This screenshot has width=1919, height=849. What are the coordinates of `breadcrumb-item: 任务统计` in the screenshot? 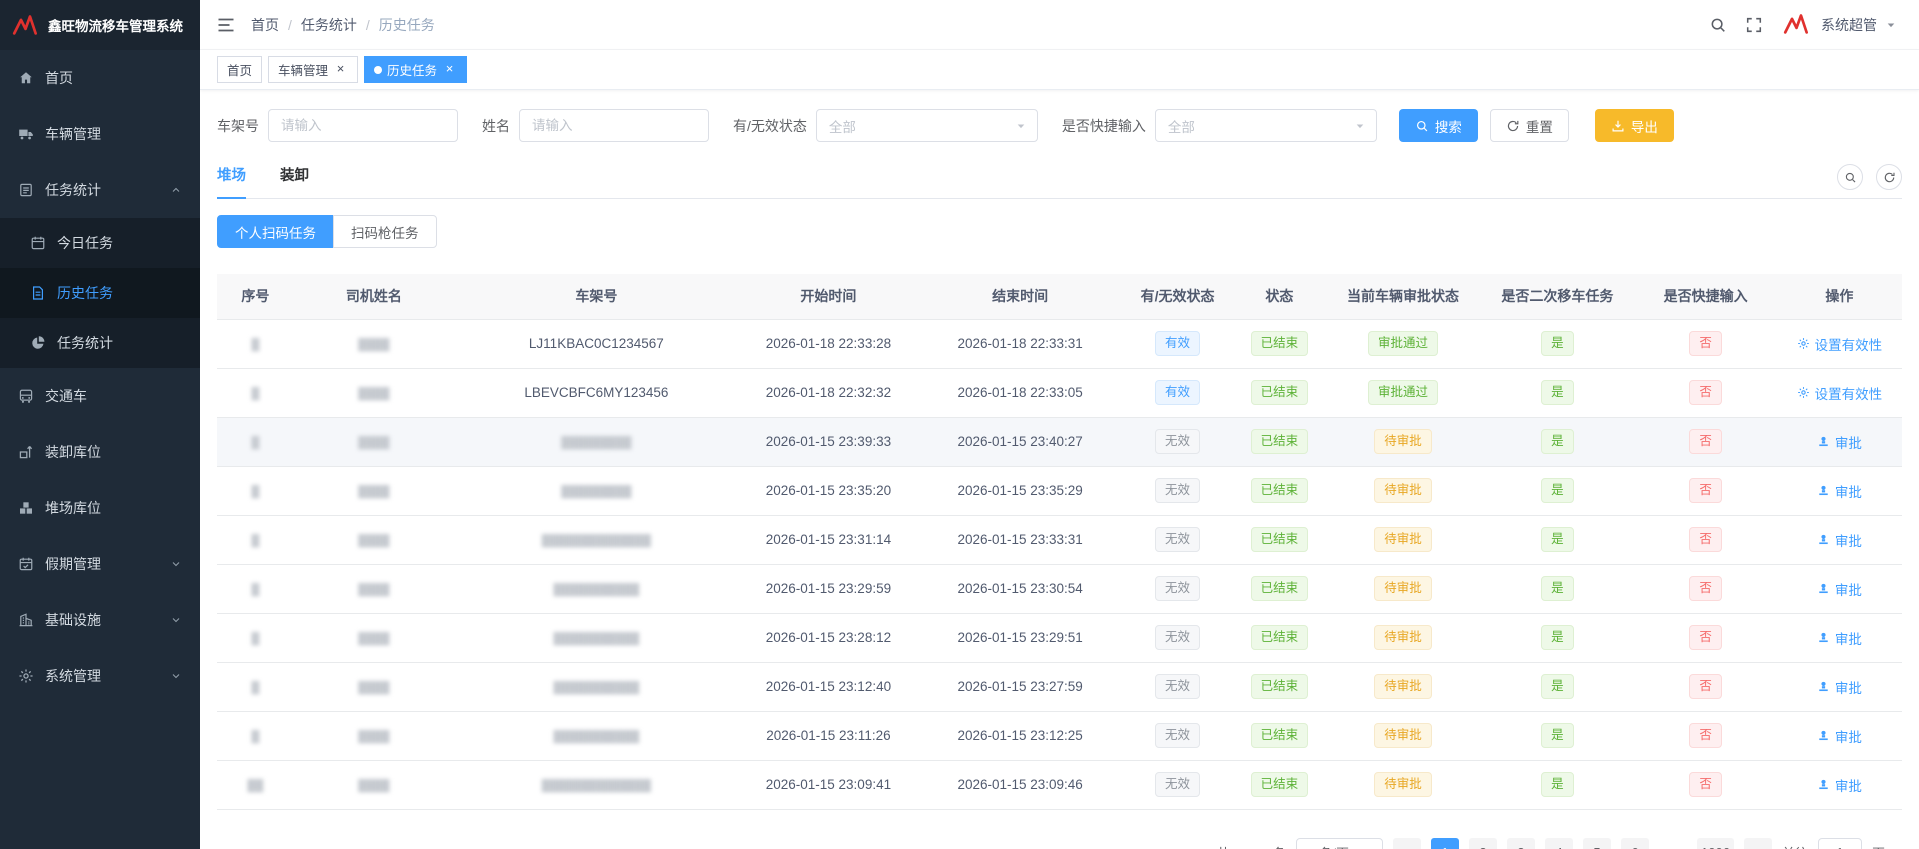 It's located at (329, 25).